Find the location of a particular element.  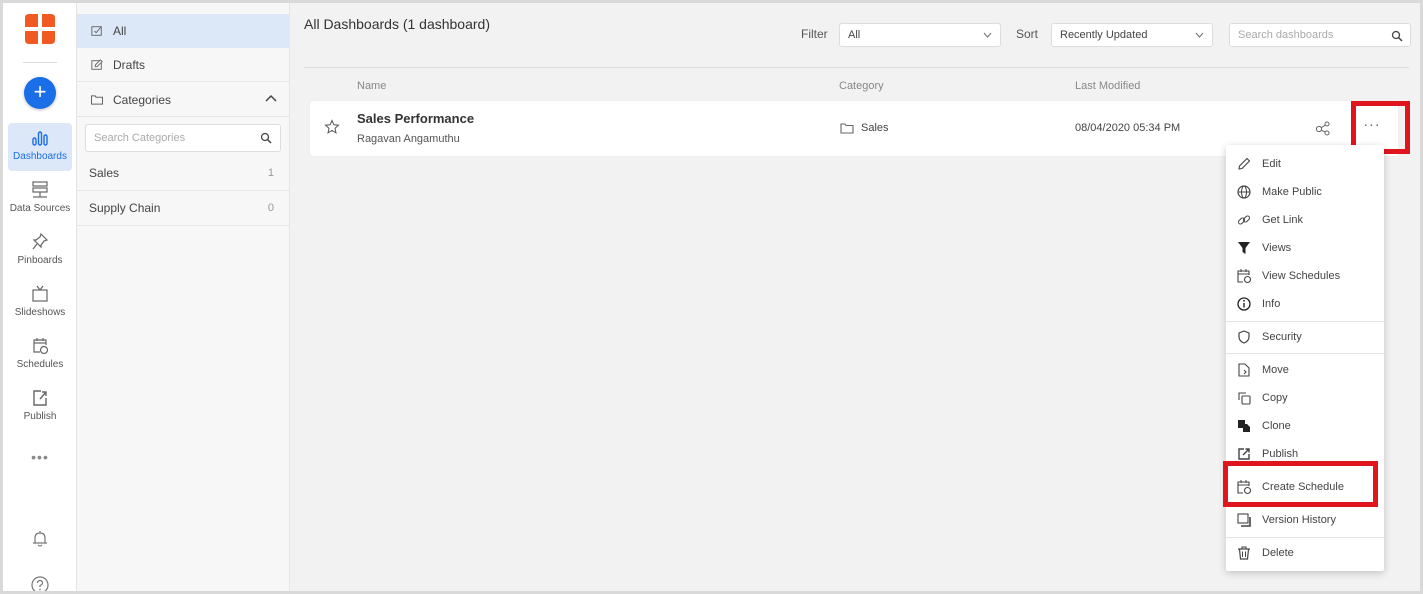

menu-item-security: Security is located at coordinates (1305, 337).